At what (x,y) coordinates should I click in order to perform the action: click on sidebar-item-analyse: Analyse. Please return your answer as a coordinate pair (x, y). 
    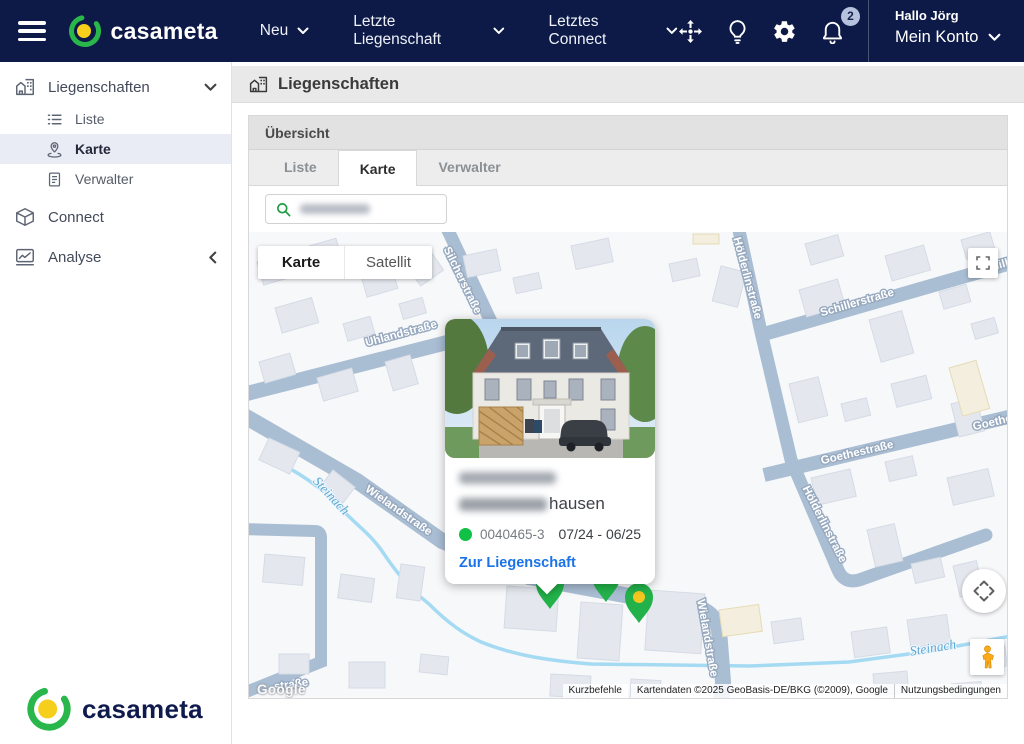
    Looking at the image, I should click on (115, 257).